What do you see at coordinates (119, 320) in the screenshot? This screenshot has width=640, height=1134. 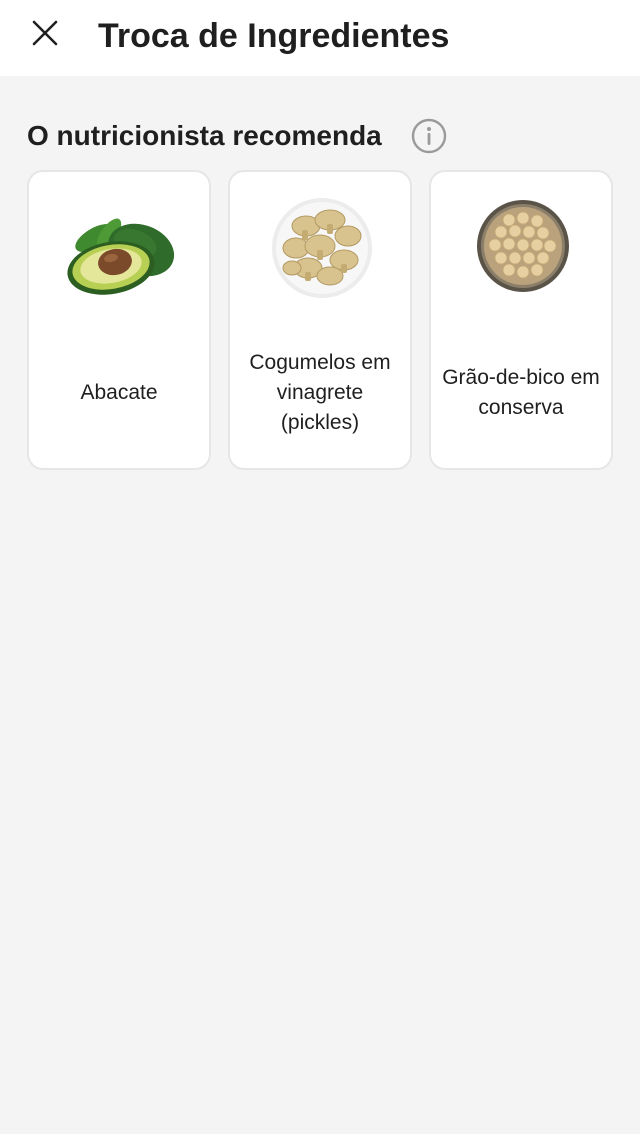 I see `recommendation-card-avocado: Abacate` at bounding box center [119, 320].